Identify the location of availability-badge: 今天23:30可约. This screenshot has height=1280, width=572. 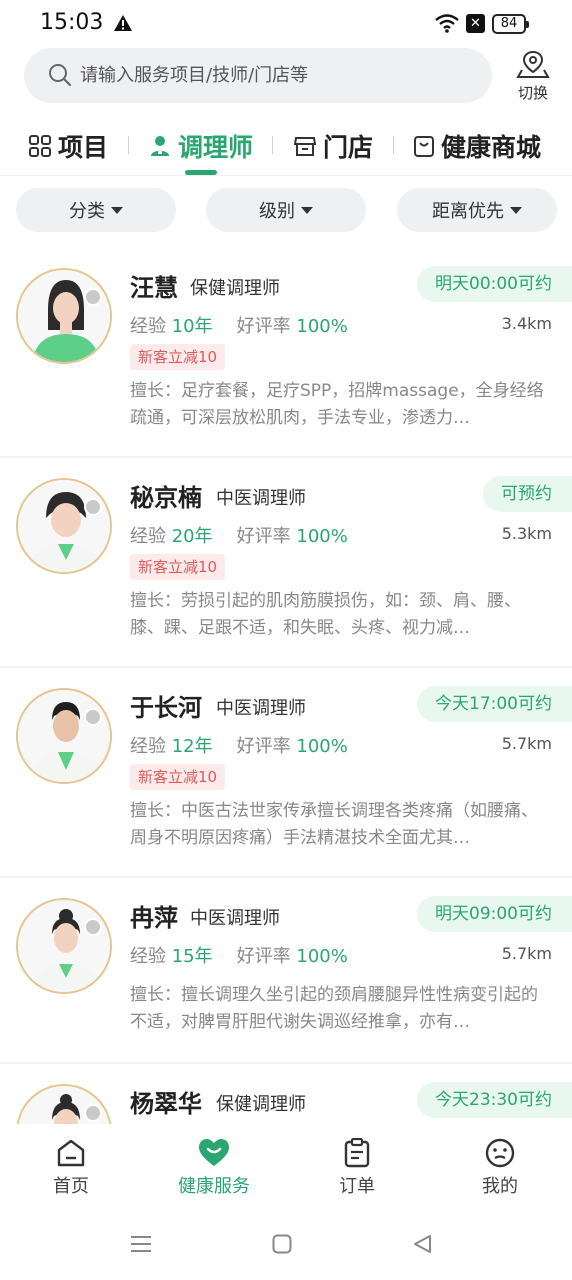
(494, 1100).